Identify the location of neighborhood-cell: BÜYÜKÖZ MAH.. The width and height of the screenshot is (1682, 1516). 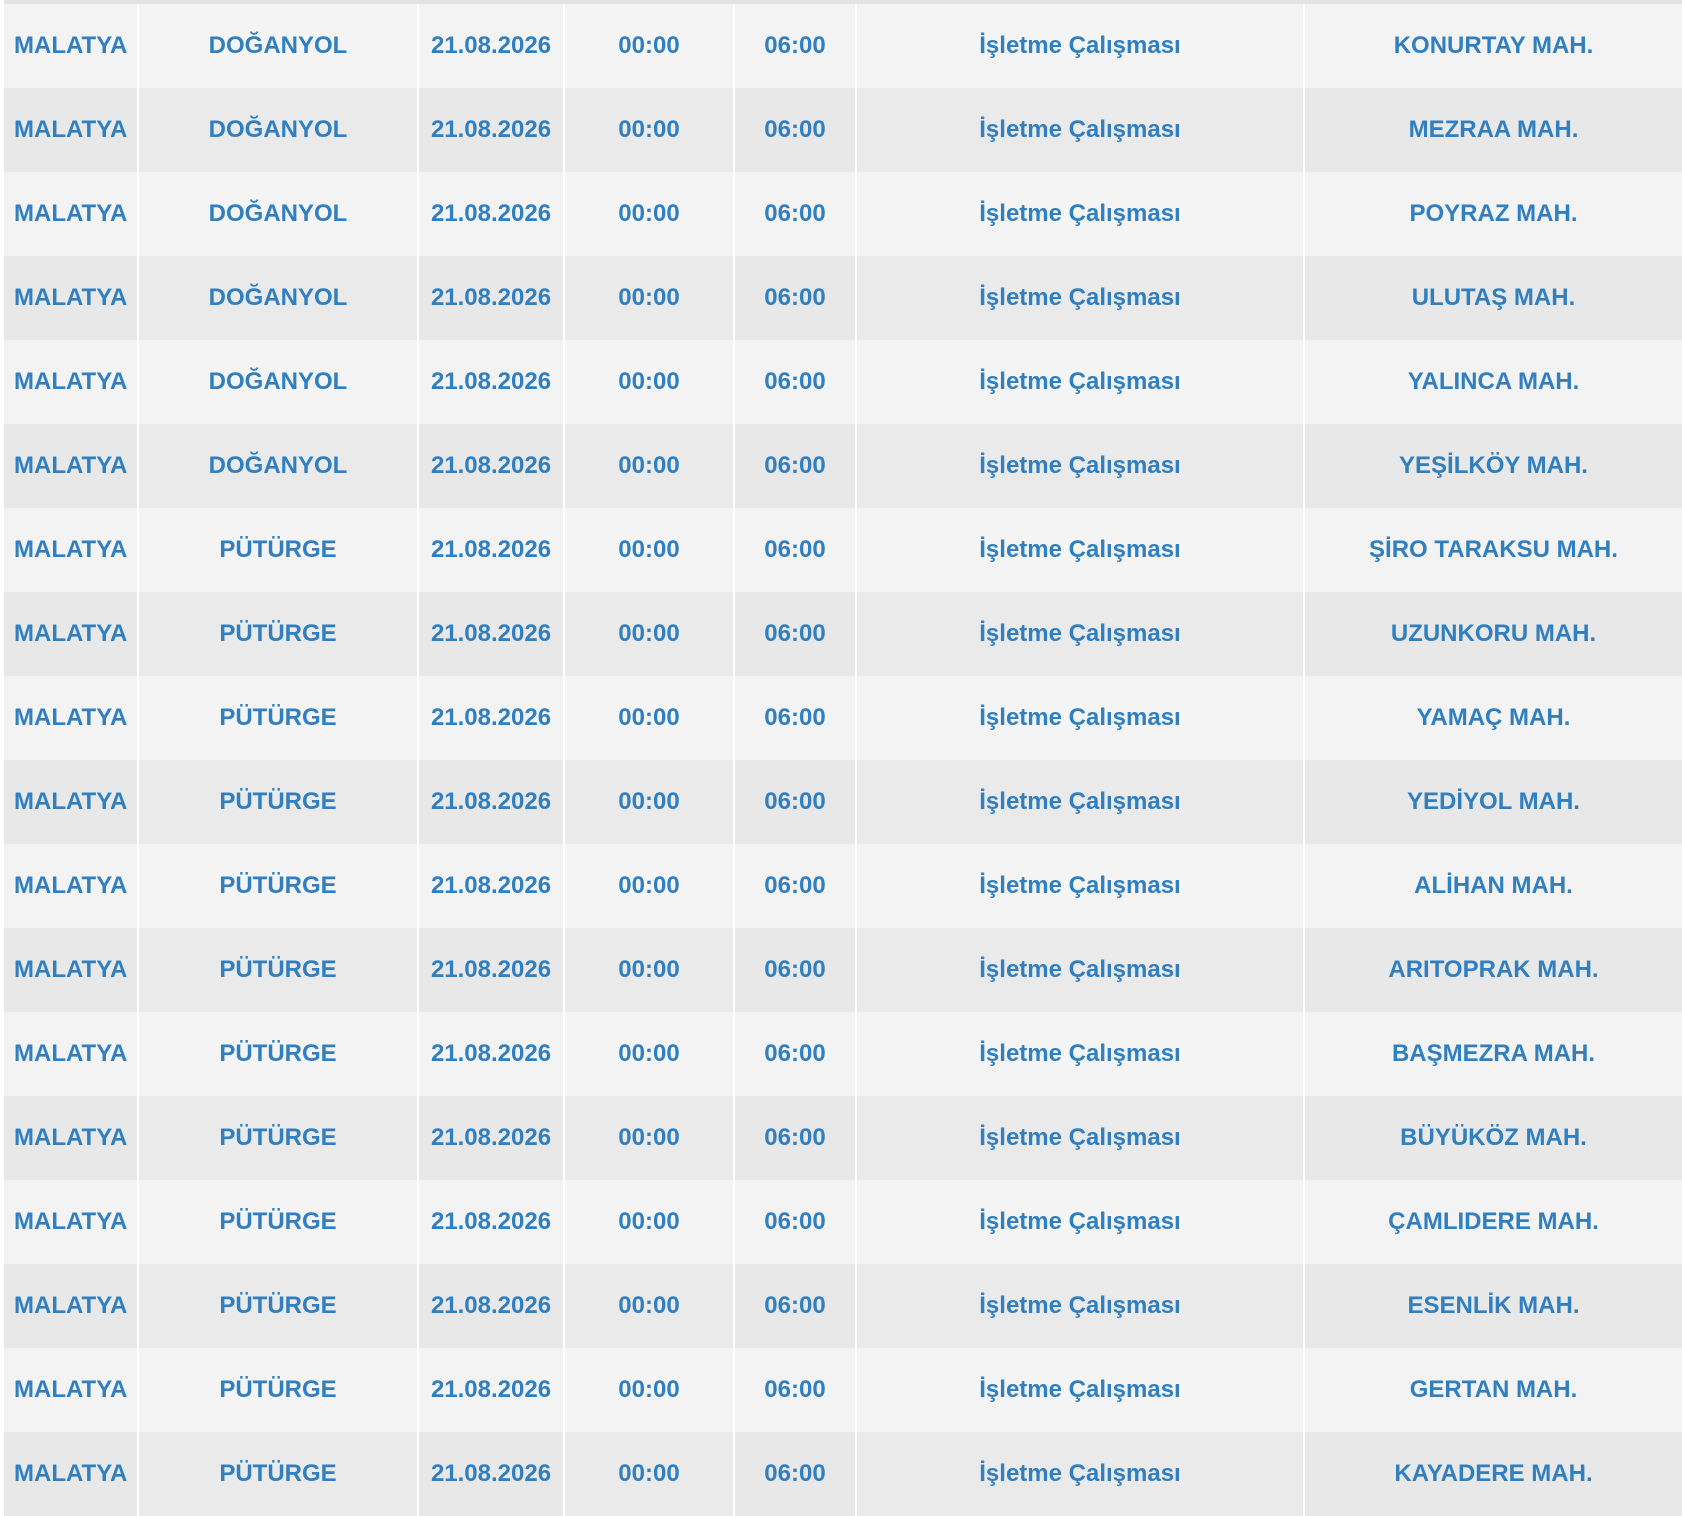
(1493, 1138).